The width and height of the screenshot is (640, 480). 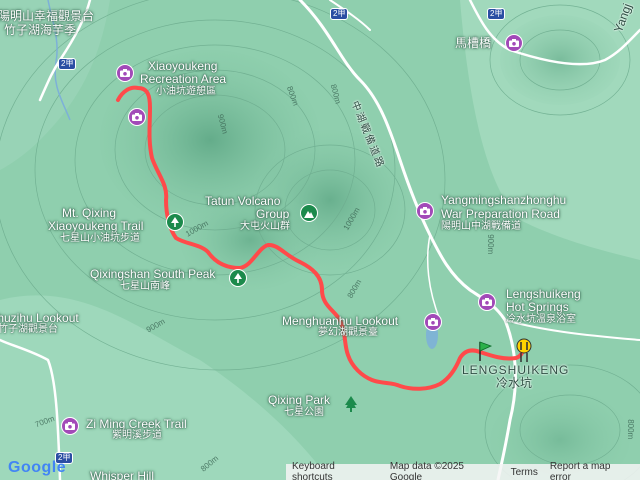 What do you see at coordinates (304, 413) in the screenshot?
I see `place-label: 七星公園` at bounding box center [304, 413].